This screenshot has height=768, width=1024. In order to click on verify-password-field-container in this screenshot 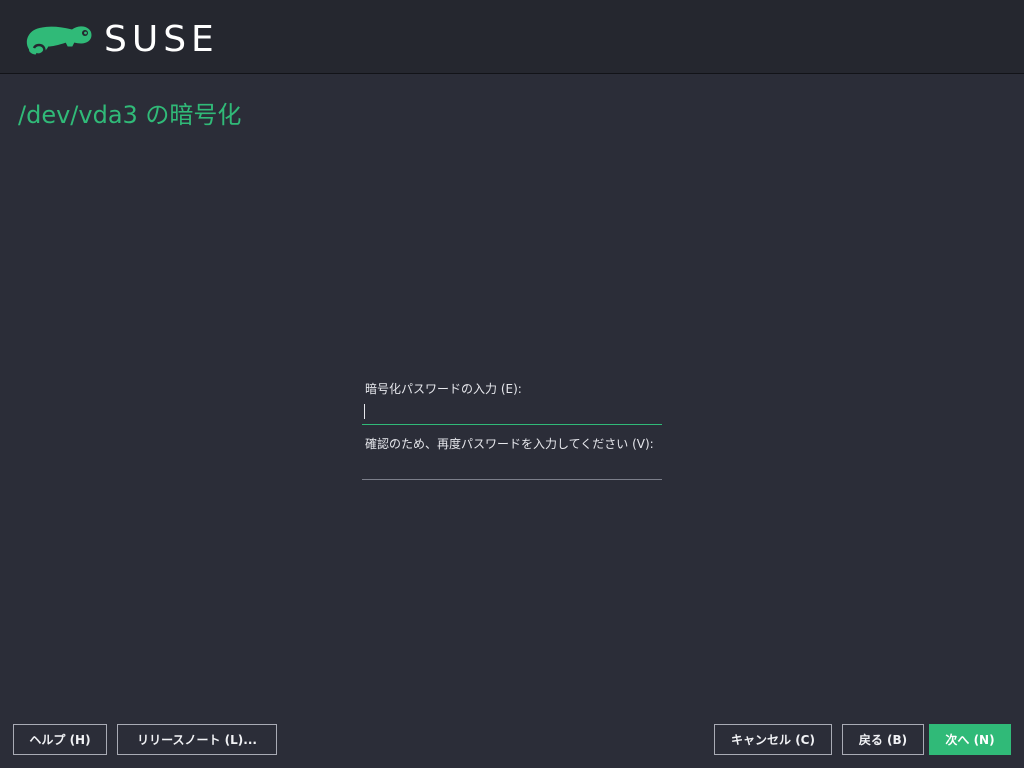, I will do `click(512, 466)`.